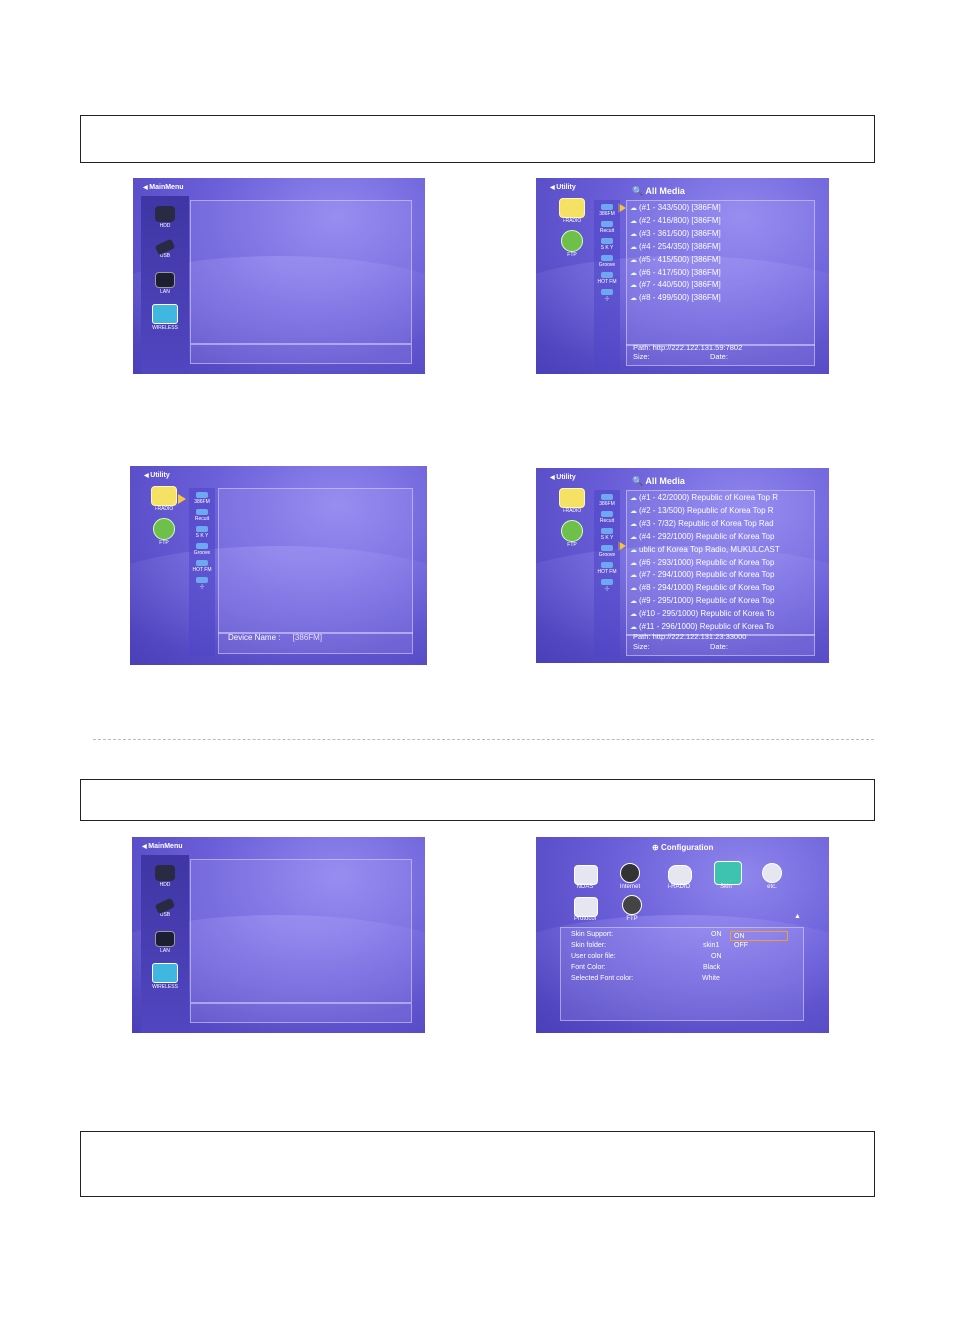 This screenshot has height=1339, width=954. I want to click on list-item: (#6 - 417/500) [386FM], so click(720, 273).